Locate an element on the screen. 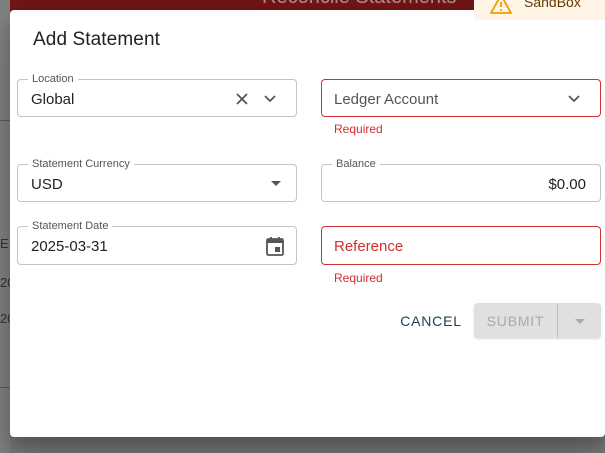 Image resolution: width=605 pixels, height=453 pixels. ledger-account-select: Ledger Account is located at coordinates (461, 98).